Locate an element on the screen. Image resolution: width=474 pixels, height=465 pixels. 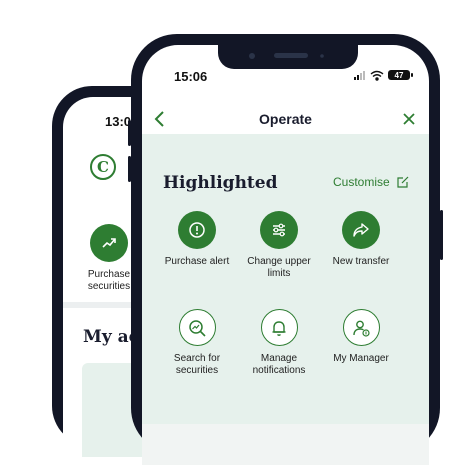
notch is located at coordinates (288, 57).